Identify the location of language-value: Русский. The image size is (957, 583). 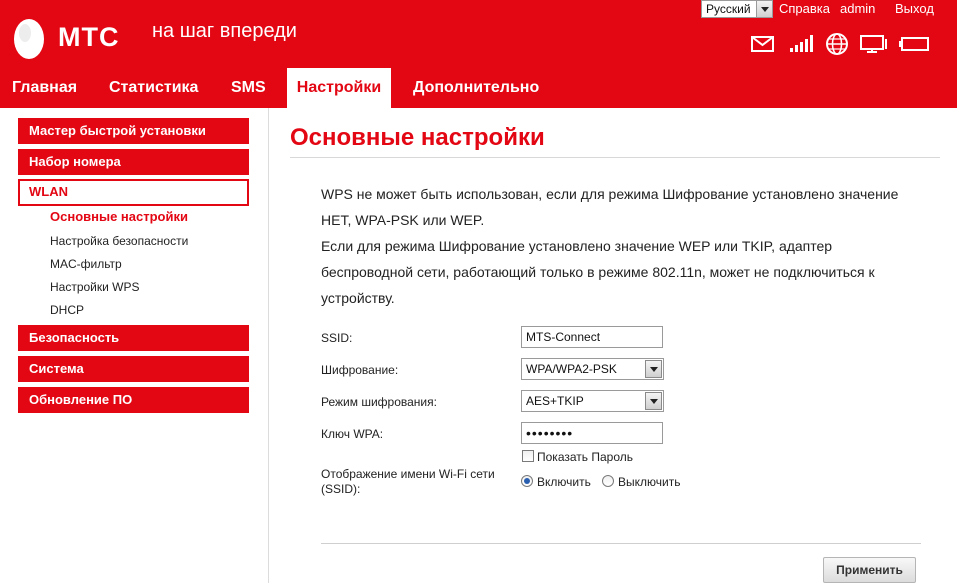
(728, 9).